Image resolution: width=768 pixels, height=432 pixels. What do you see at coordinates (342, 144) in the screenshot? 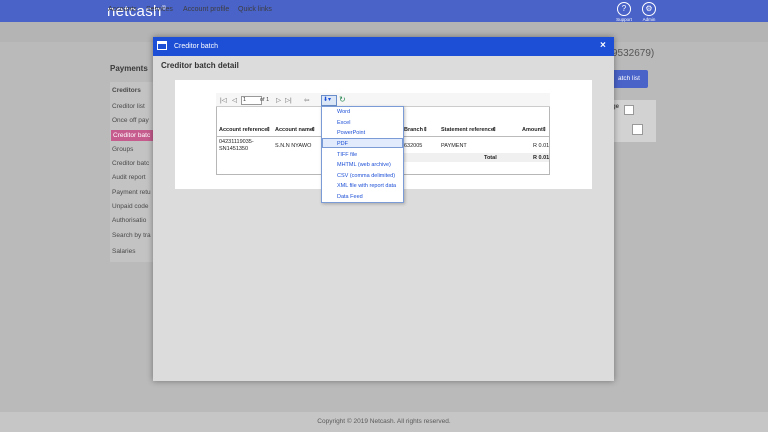
I see `menu-item-pdf: PDF` at bounding box center [342, 144].